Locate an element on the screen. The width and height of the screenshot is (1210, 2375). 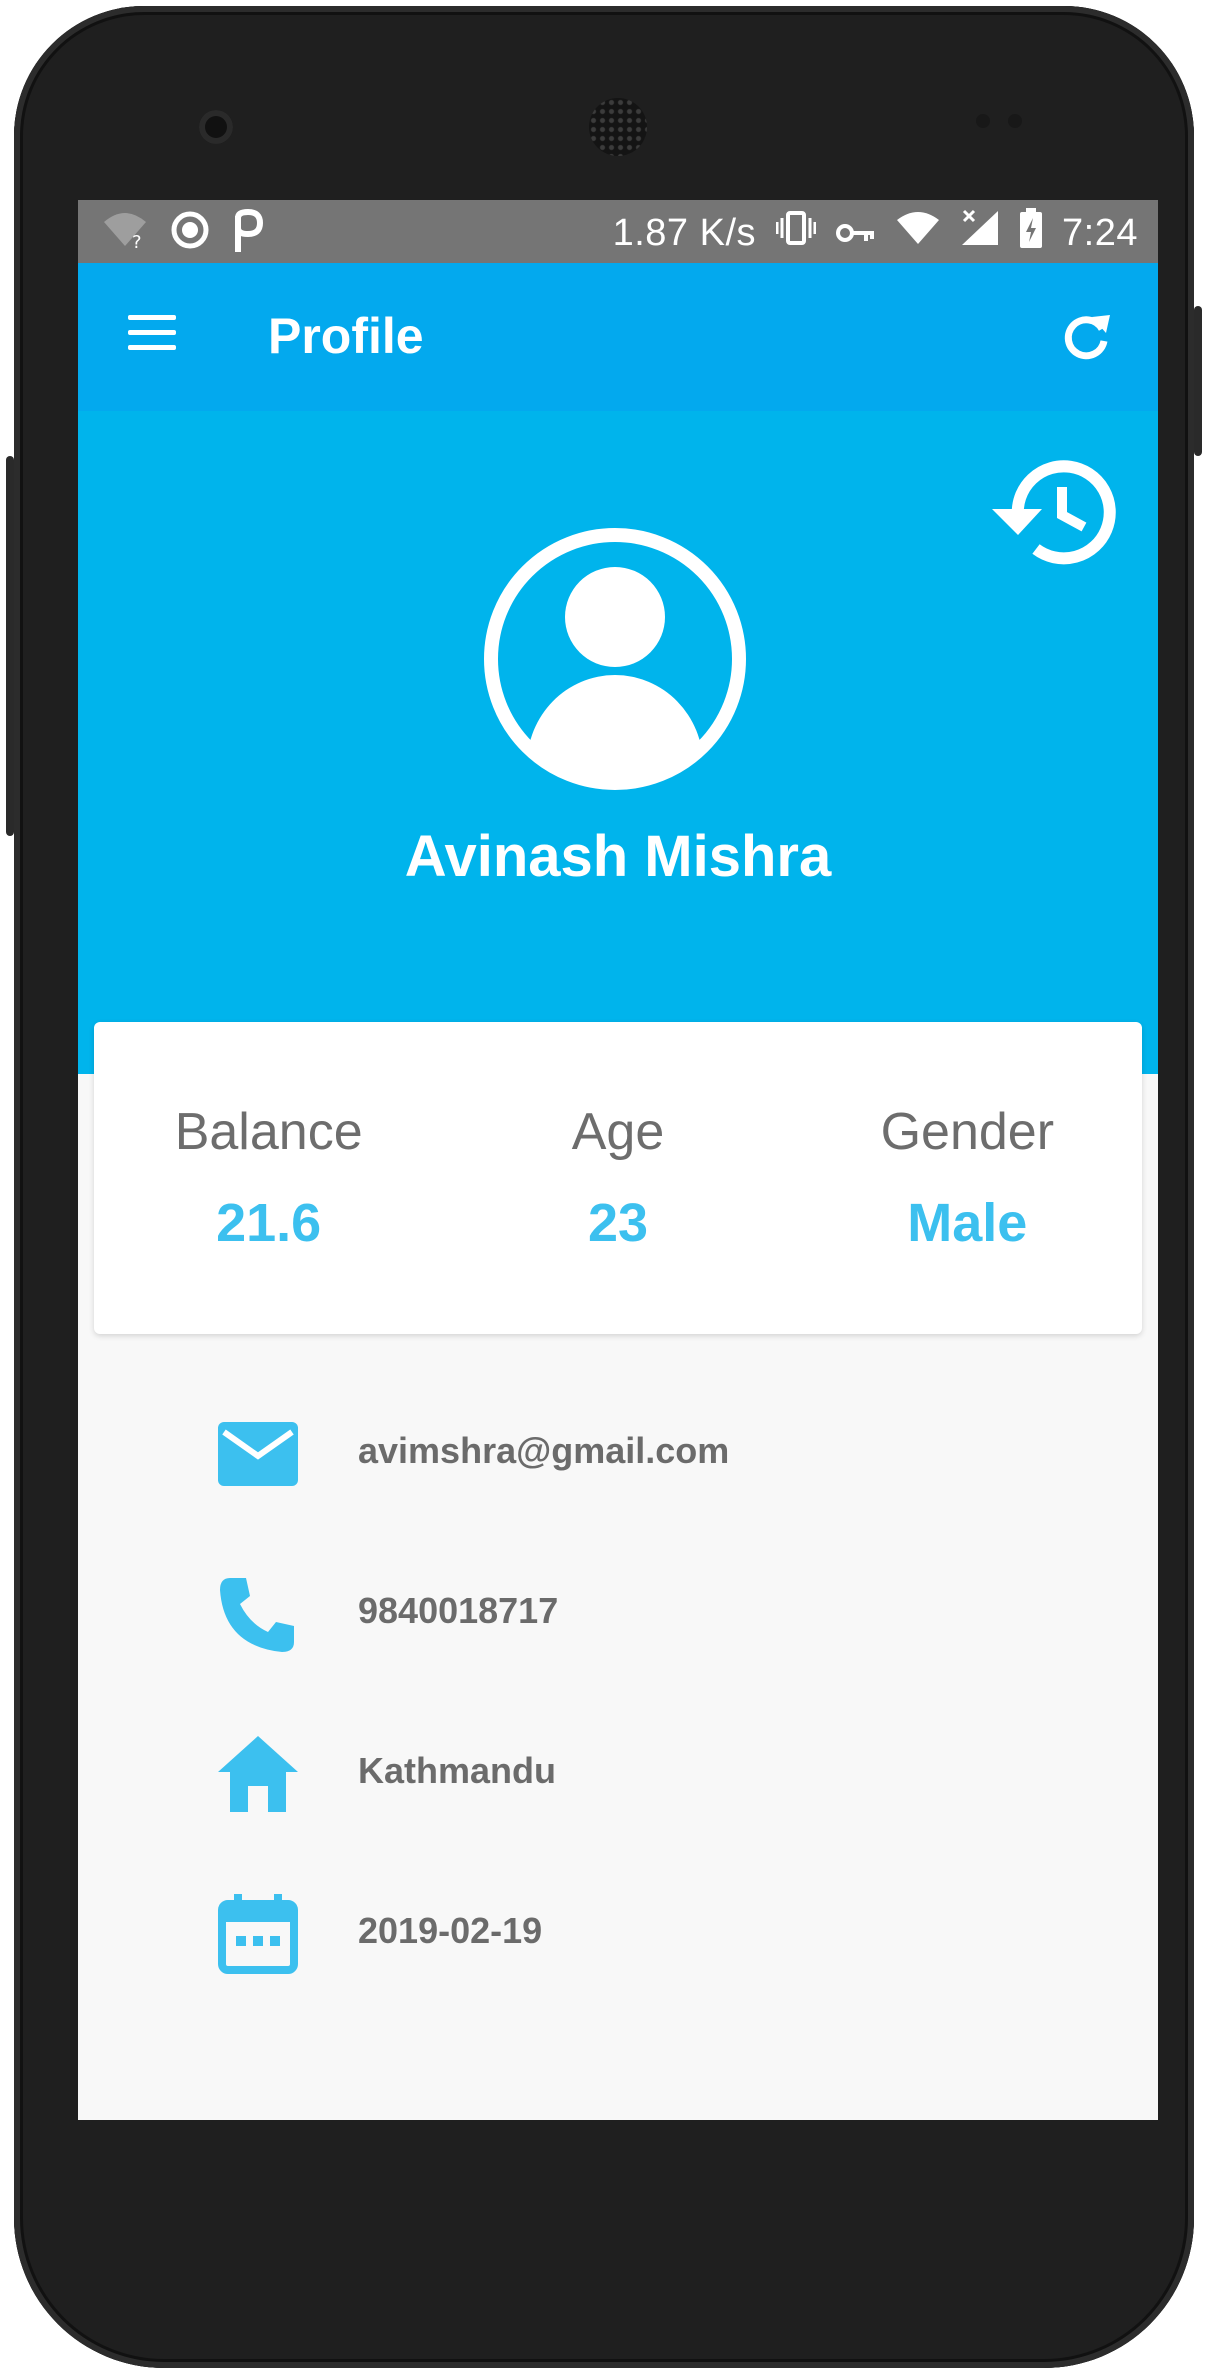
stat-value: 23 is located at coordinates (618, 1223).